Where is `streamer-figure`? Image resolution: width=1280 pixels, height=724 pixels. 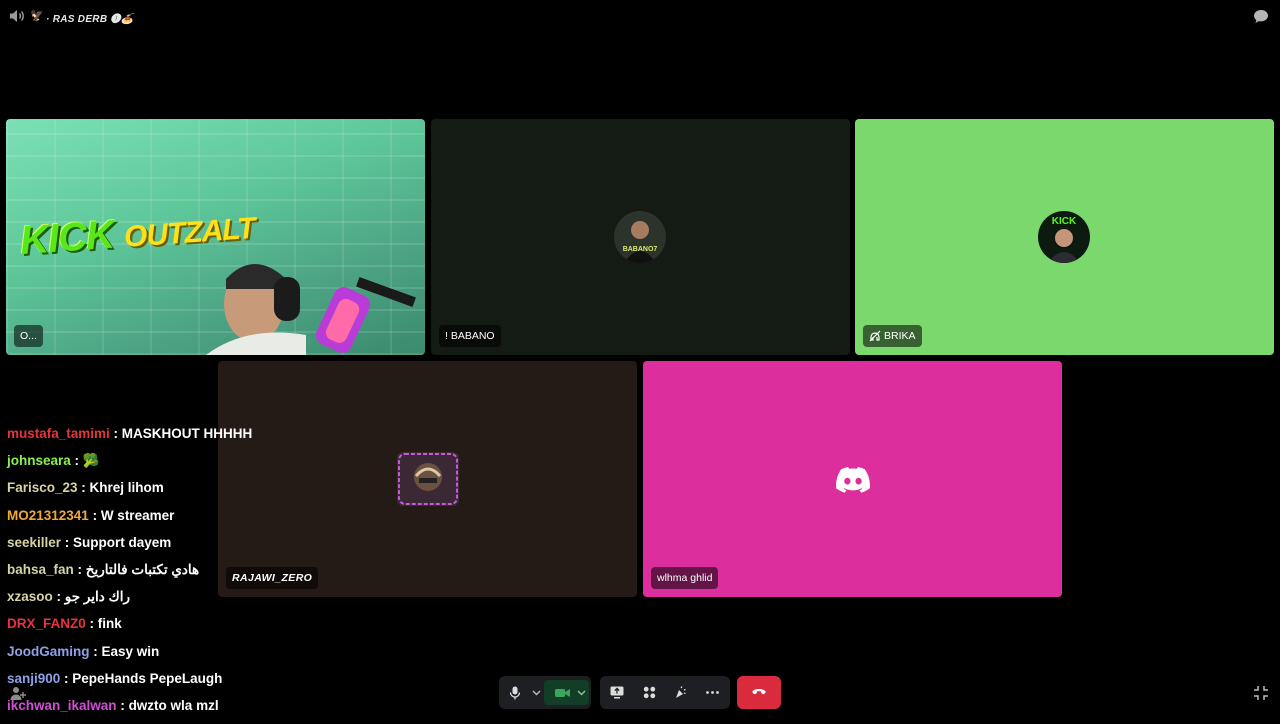
streamer-figure is located at coordinates (311, 309).